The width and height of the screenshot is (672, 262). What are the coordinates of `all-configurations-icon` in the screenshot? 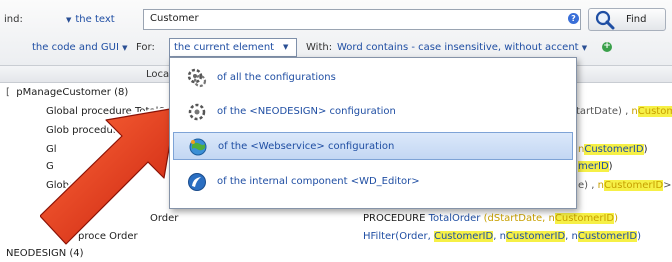 It's located at (197, 78).